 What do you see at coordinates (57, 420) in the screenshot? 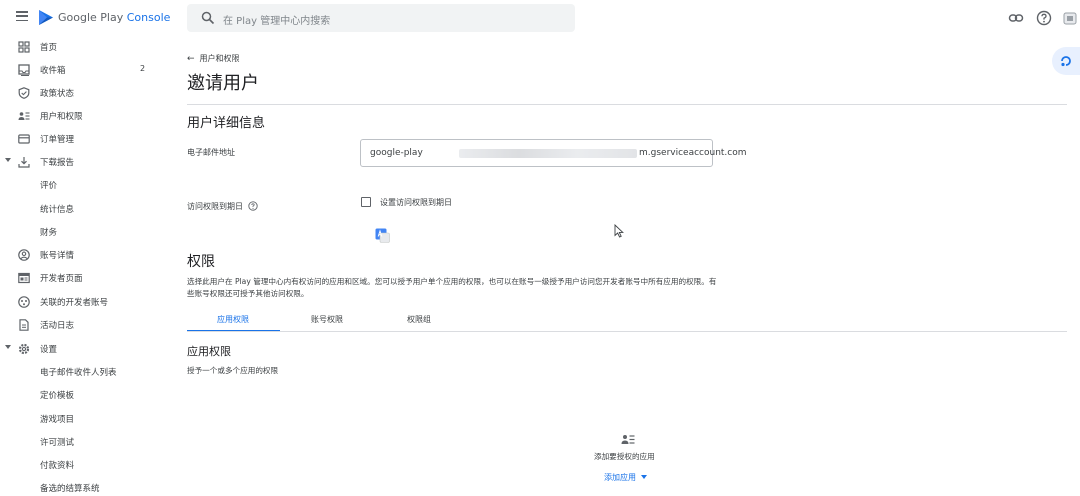
I see `sidebar-item-label: 游戏项目` at bounding box center [57, 420].